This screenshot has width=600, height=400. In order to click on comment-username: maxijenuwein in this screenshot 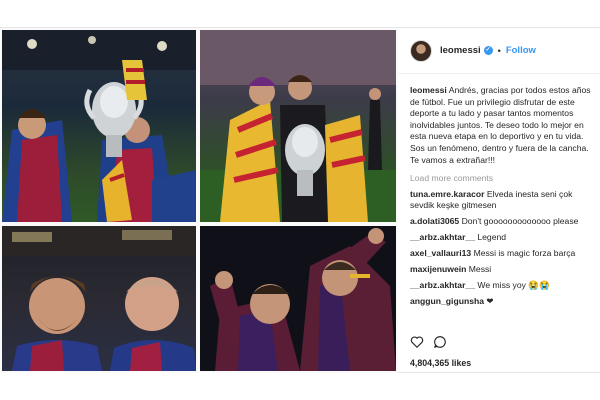, I will do `click(438, 269)`.